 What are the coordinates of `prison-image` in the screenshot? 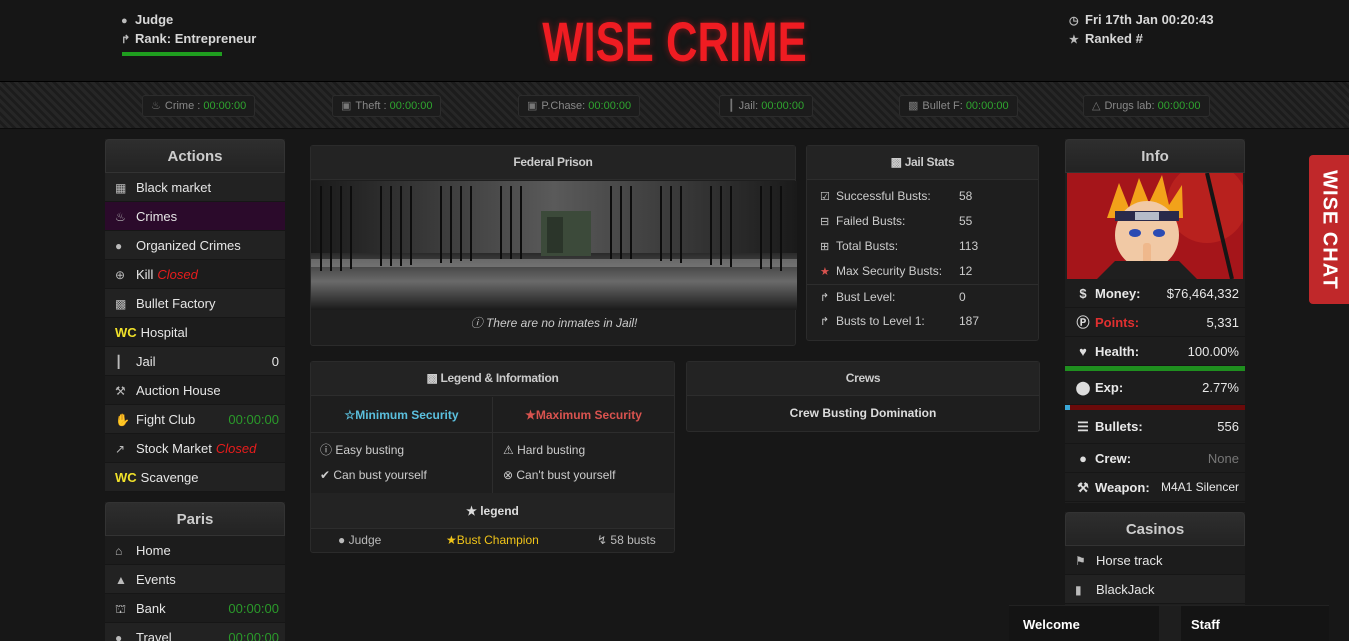 It's located at (554, 245).